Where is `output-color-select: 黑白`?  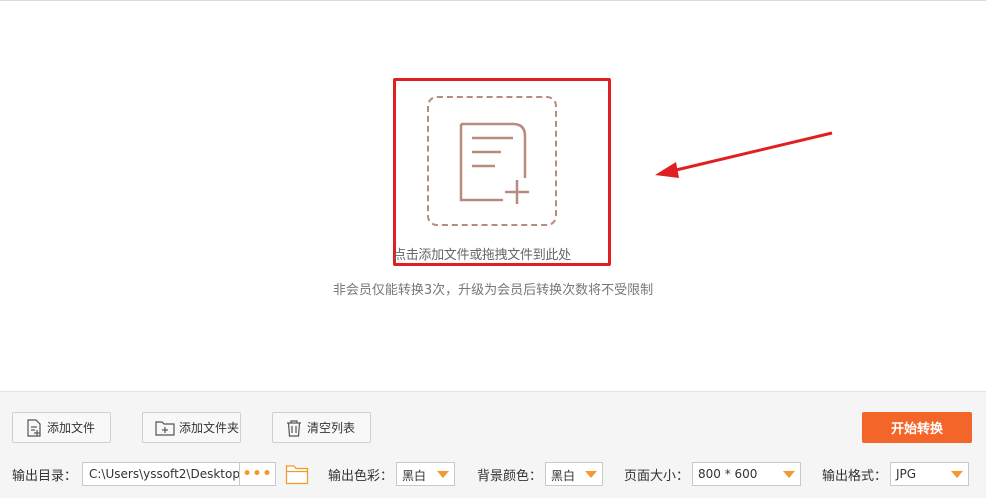
output-color-select: 黑白 is located at coordinates (425, 474).